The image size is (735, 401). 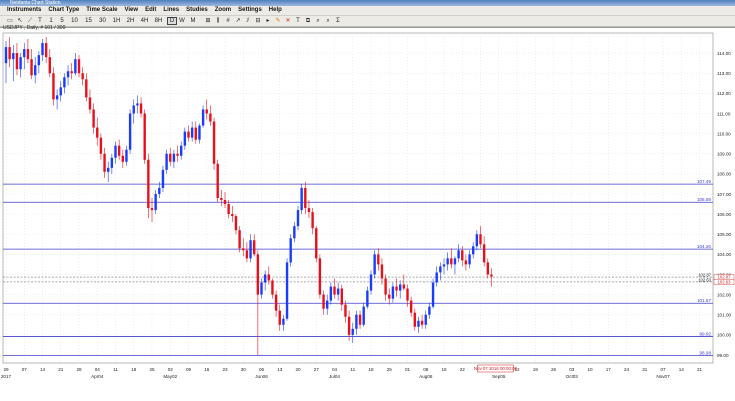 I want to click on x-tick-label: 25, so click(x=152, y=369).